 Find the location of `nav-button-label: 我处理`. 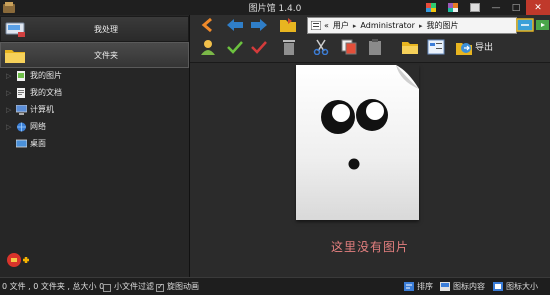

nav-button-label: 我处理 is located at coordinates (106, 29).